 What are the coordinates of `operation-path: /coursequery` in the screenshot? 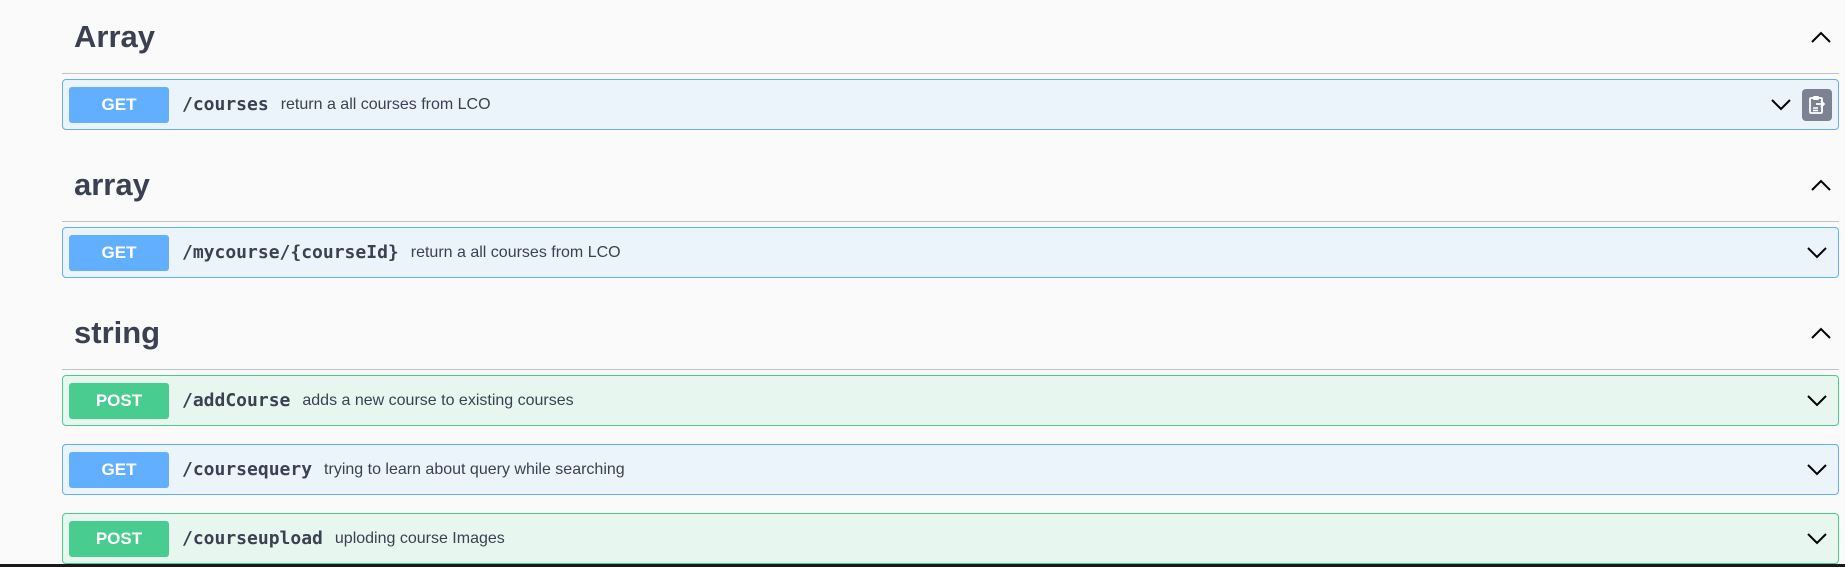 It's located at (247, 469).